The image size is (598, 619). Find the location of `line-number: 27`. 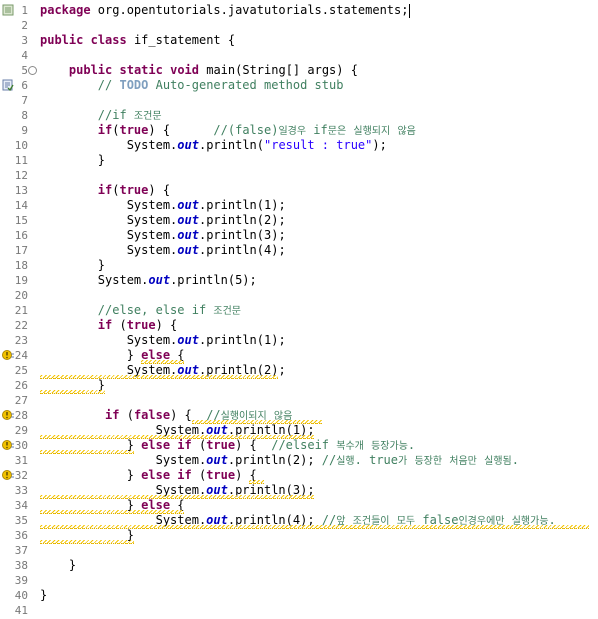

line-number: 27 is located at coordinates (21, 400).